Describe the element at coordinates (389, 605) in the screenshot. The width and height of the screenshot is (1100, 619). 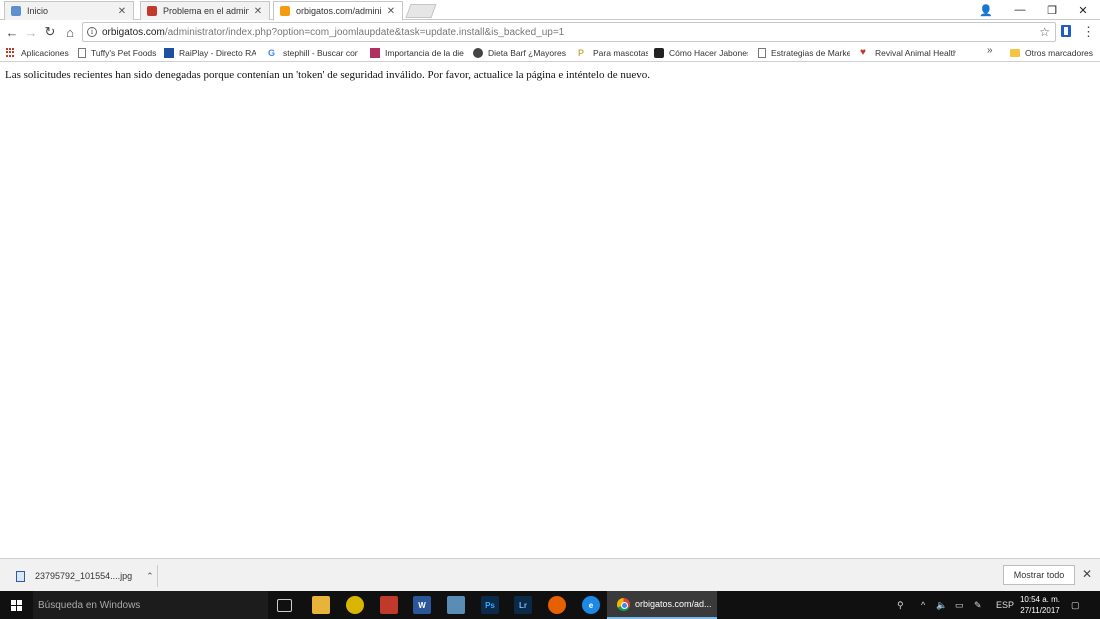
I see `sketchup-icon` at that location.